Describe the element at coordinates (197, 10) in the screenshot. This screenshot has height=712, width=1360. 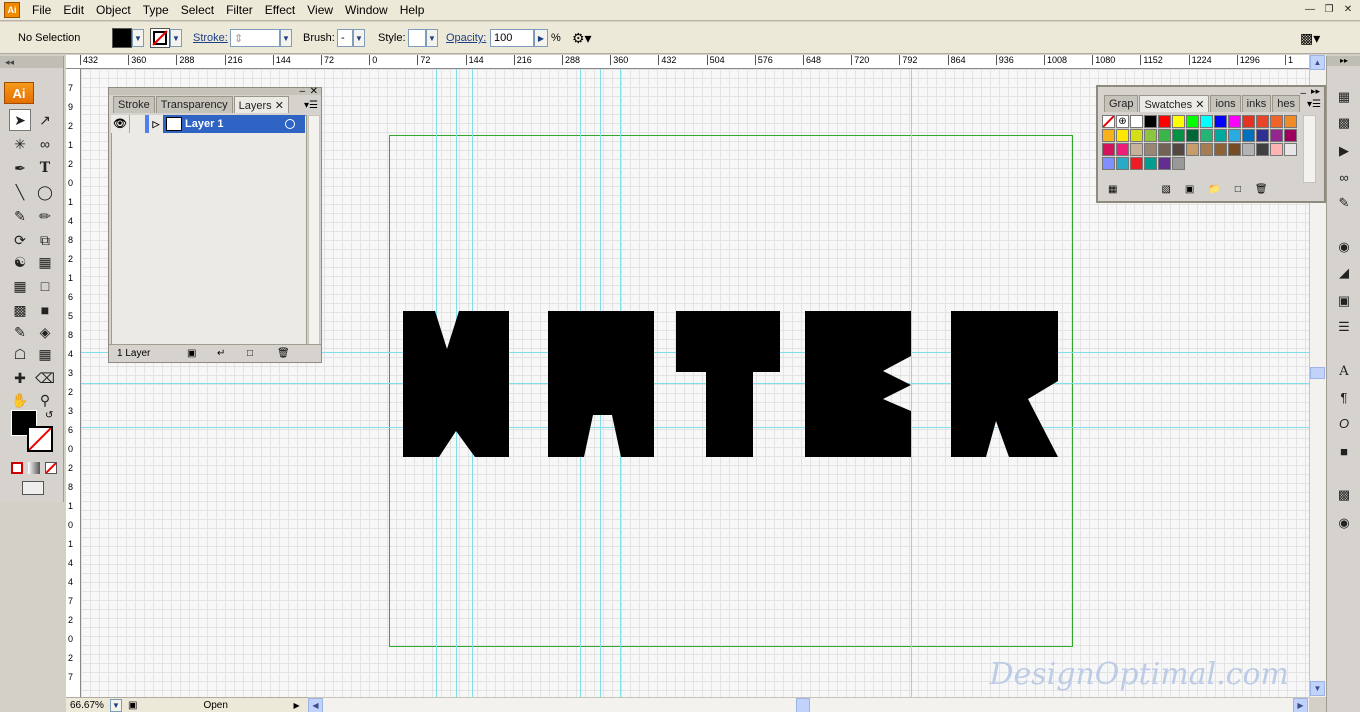
I see `menu-select: Select` at that location.